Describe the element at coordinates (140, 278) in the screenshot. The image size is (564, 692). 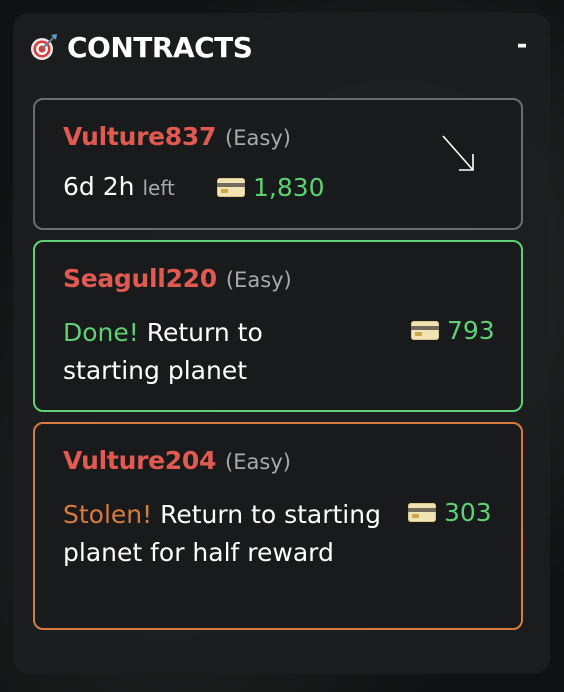
I see `contract-target-name: Seagull220` at that location.